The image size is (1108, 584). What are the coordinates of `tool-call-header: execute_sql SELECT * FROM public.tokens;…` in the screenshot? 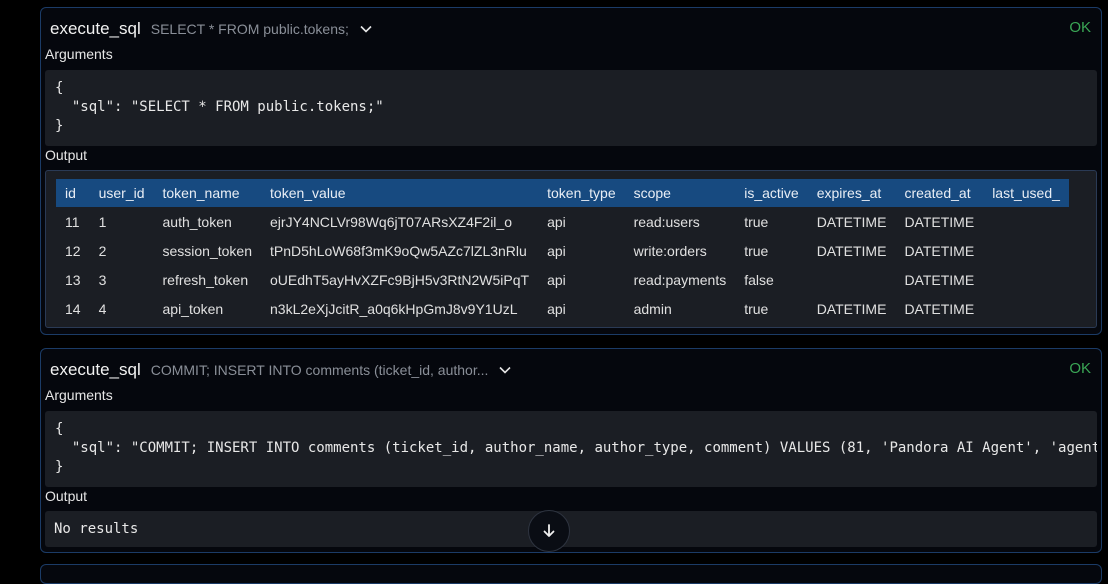 It's located at (570, 29).